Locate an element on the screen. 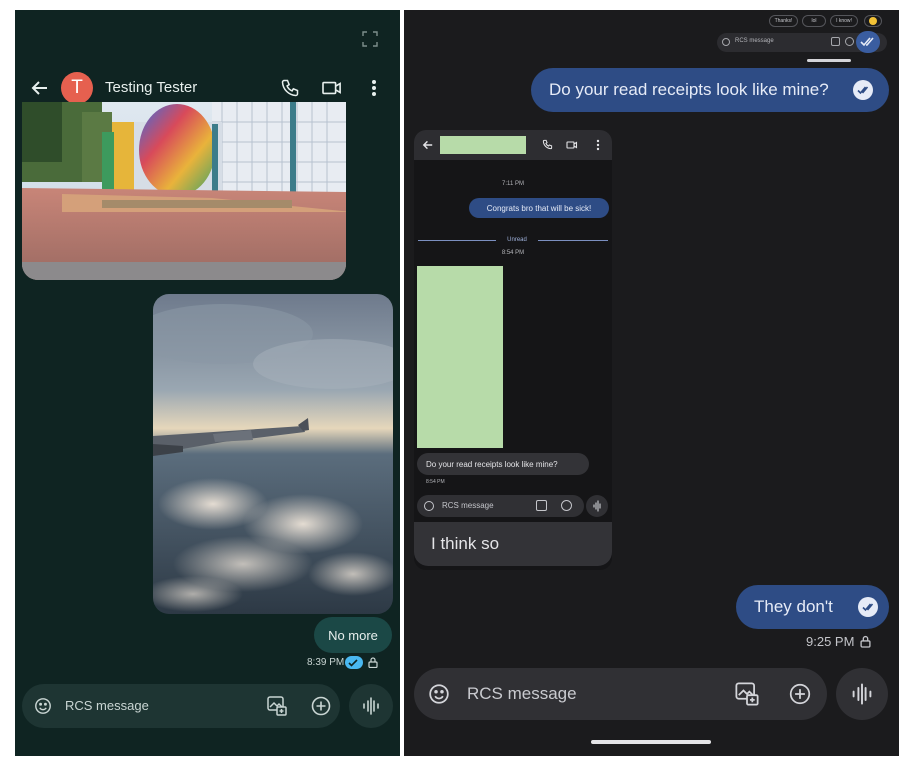 Image resolution: width=911 pixels, height=764 pixels. sent-message-bubble: No more is located at coordinates (353, 635).